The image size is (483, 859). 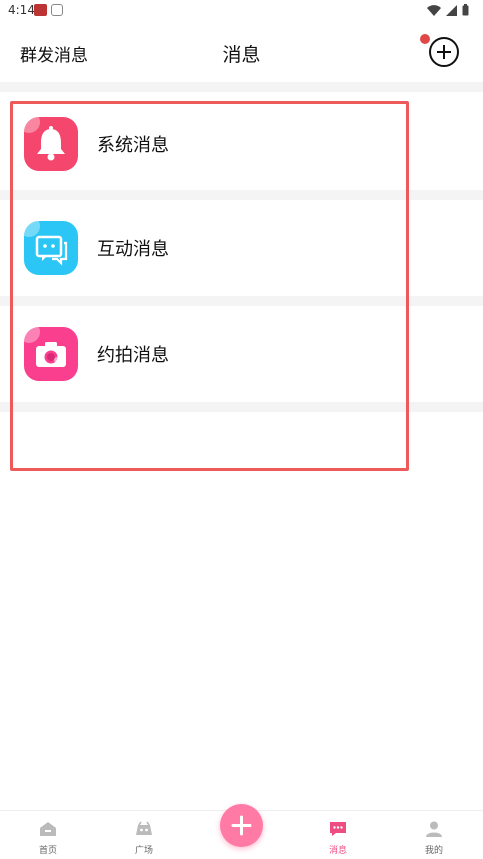 What do you see at coordinates (241, 55) in the screenshot?
I see `page-title: 消息` at bounding box center [241, 55].